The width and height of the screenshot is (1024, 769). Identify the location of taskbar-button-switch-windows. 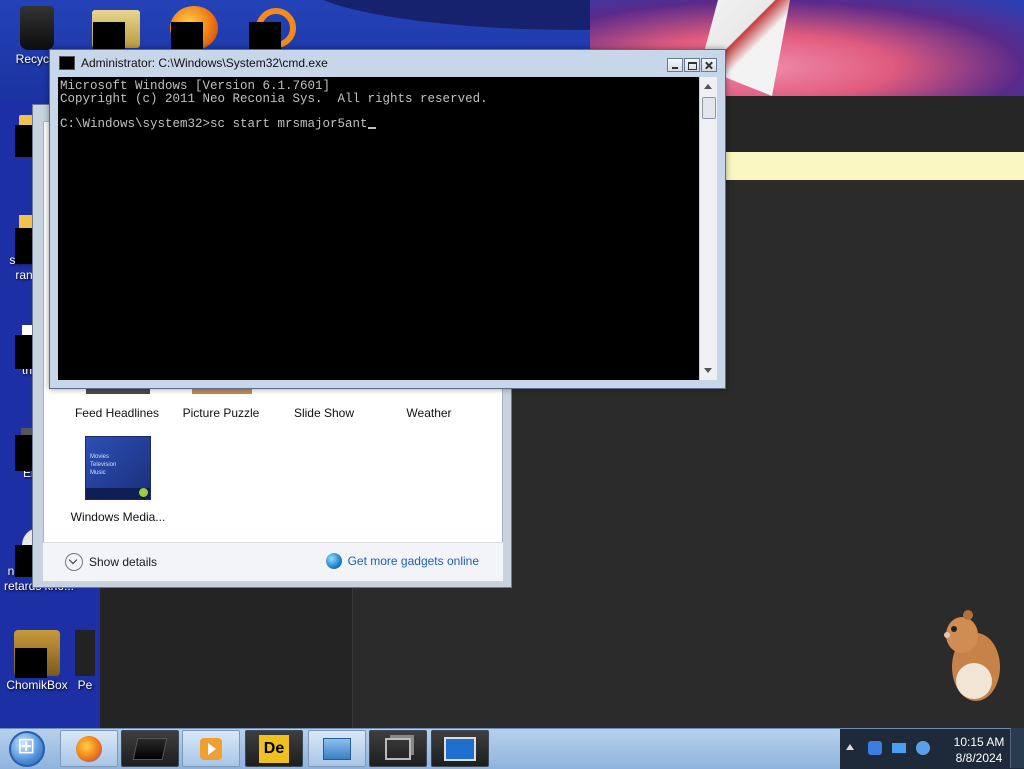
(398, 748).